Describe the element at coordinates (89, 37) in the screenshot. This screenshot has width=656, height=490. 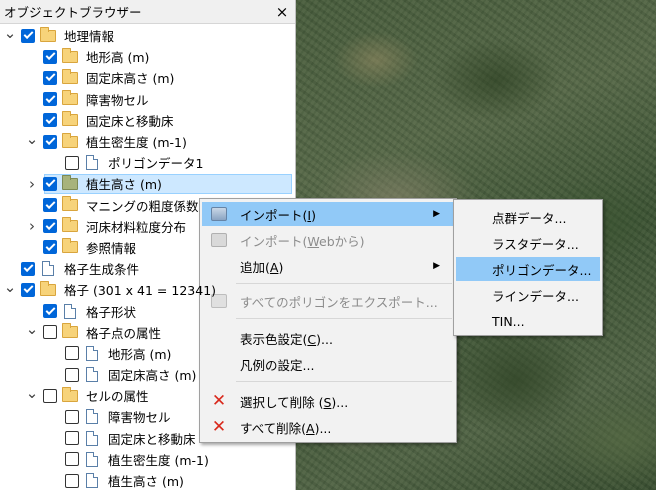
I see `tree-item-label: 地理情報` at that location.